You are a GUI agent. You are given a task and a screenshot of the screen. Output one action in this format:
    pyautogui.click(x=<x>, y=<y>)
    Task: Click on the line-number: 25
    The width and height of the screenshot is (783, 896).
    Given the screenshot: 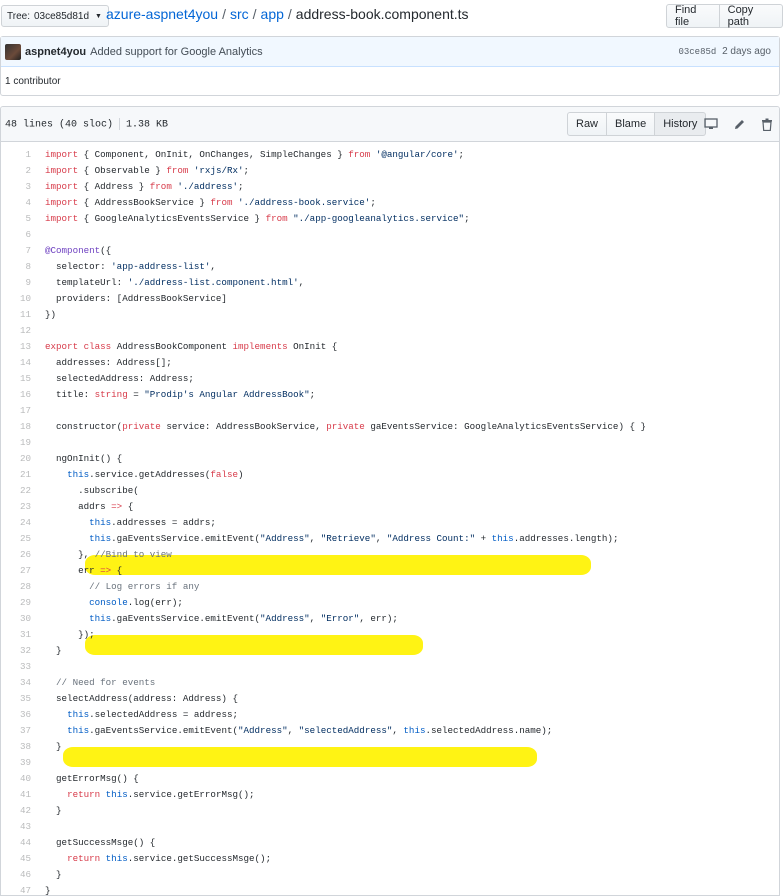 What is the action you would take?
    pyautogui.click(x=16, y=539)
    